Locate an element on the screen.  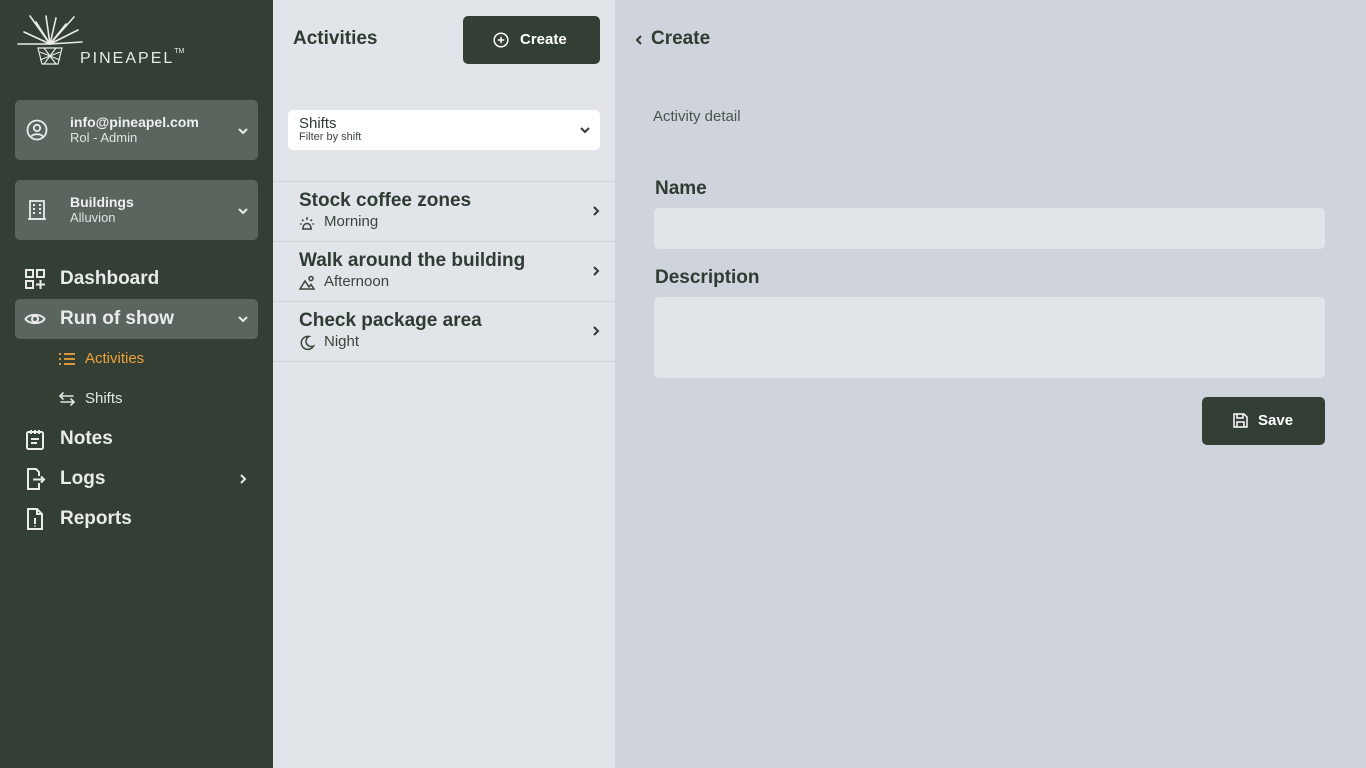
subnav-label: Activities is located at coordinates (115, 358).